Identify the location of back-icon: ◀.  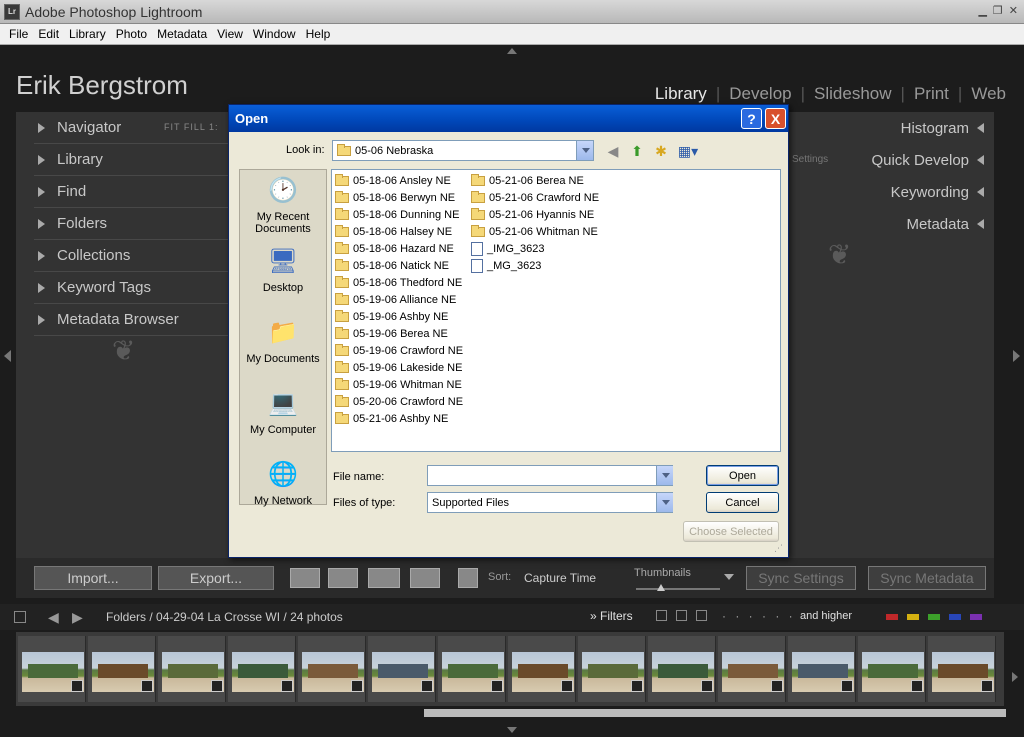
(613, 151).